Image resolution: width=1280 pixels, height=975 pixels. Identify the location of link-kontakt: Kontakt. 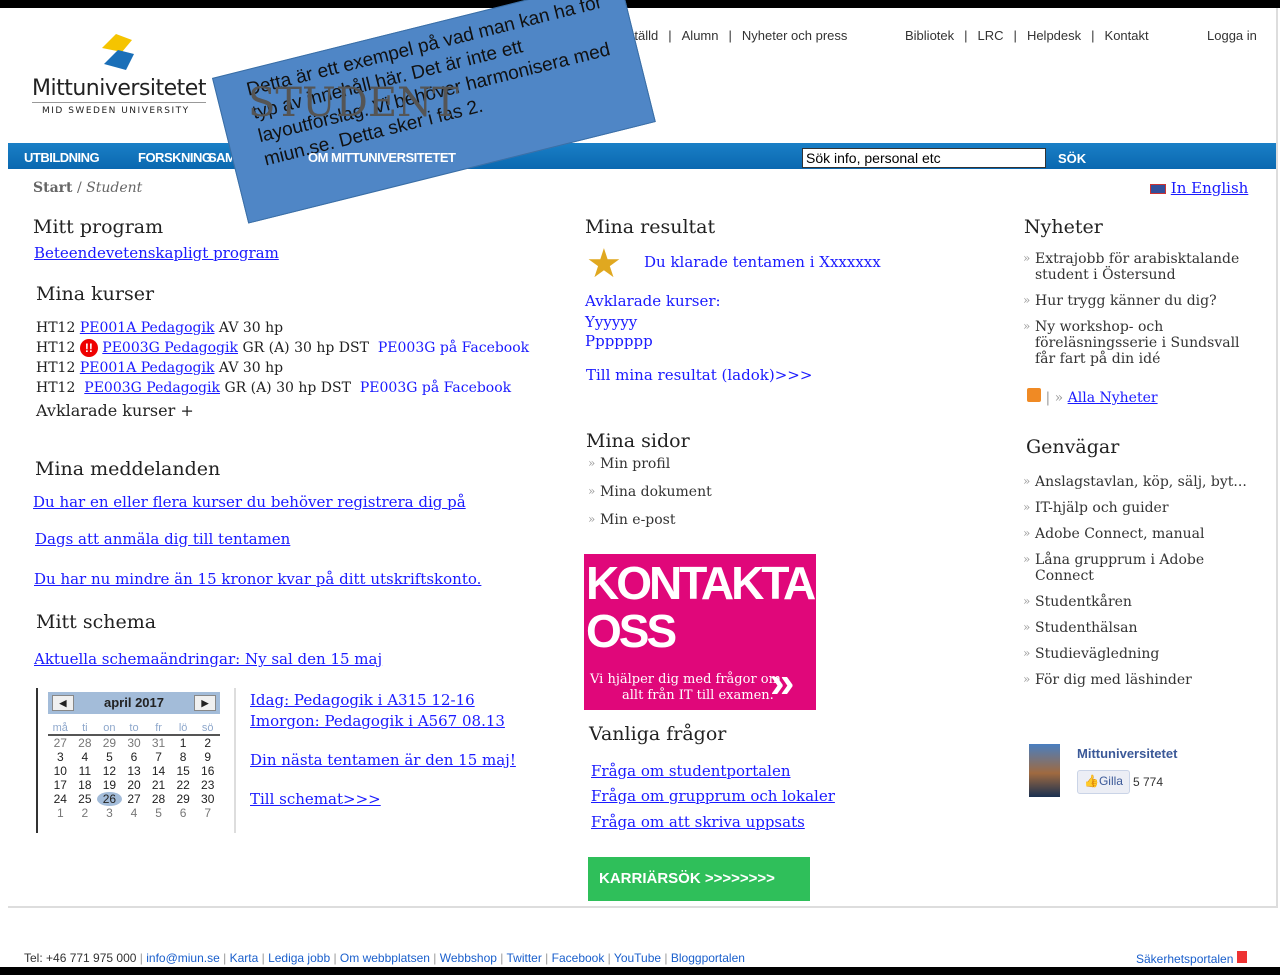
(1127, 35).